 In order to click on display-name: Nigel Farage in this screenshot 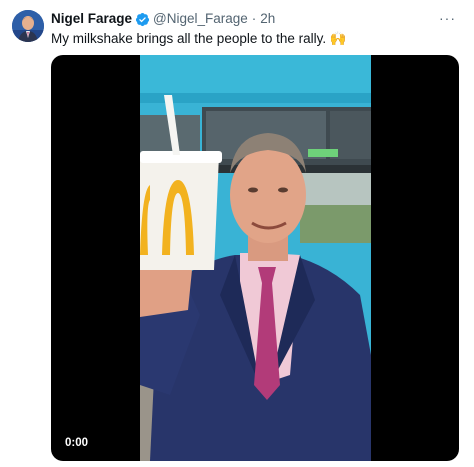, I will do `click(91, 19)`.